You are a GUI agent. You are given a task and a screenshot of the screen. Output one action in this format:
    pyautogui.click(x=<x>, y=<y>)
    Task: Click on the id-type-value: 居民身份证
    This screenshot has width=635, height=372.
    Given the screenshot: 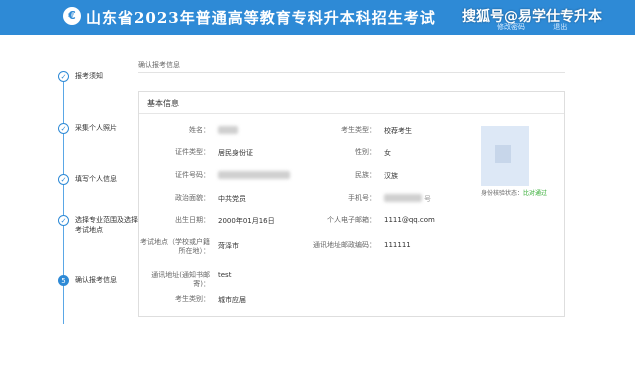 What is the action you would take?
    pyautogui.click(x=235, y=153)
    